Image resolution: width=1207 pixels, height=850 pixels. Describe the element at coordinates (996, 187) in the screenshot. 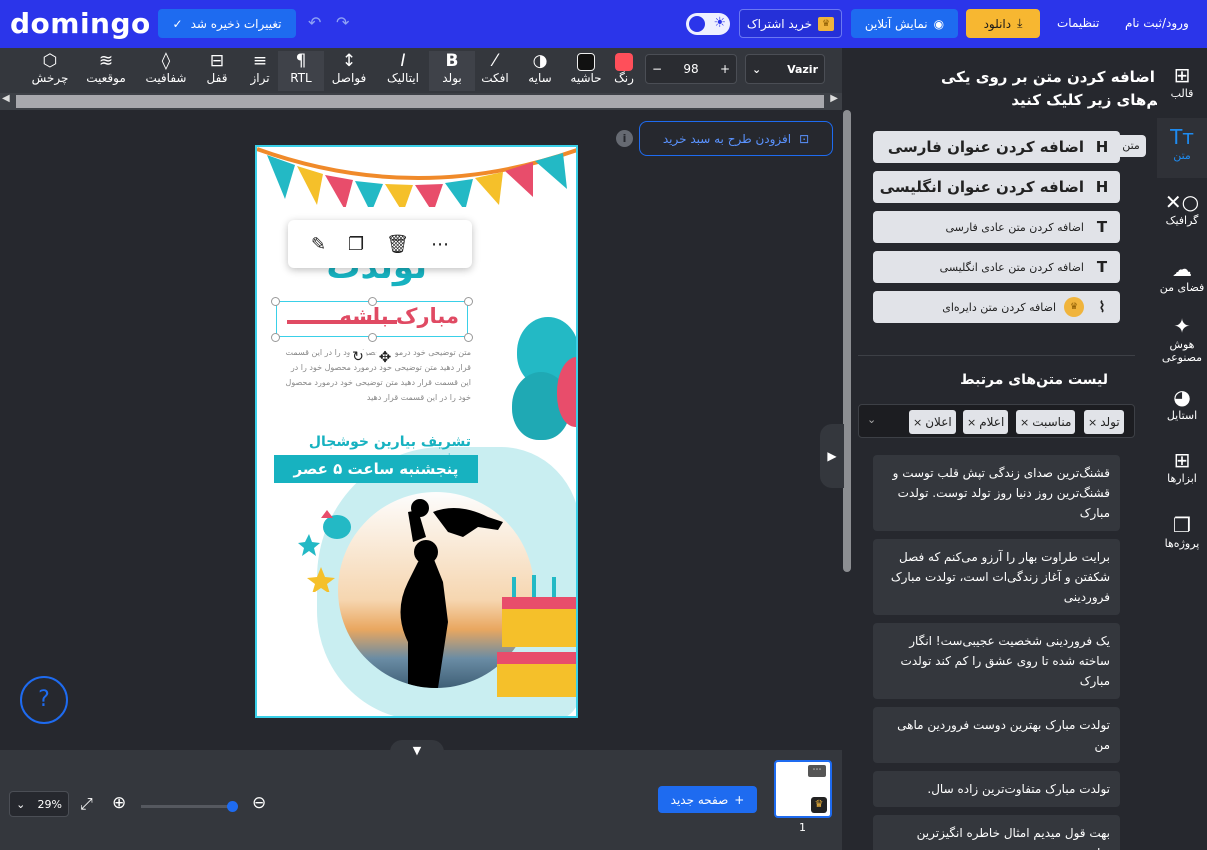

I see `add-english-heading-button: اضافه کردن عنوان انگلیسی H` at that location.